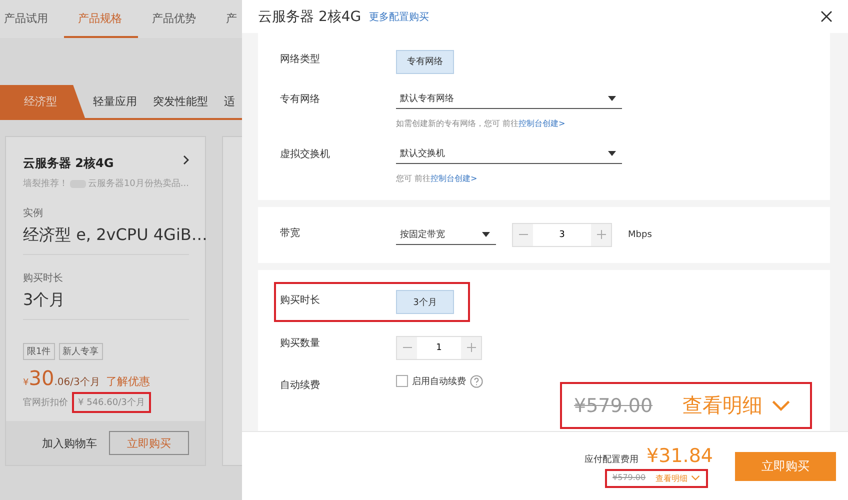 The height and width of the screenshot is (500, 848). I want to click on tag: 新人专享, so click(80, 351).